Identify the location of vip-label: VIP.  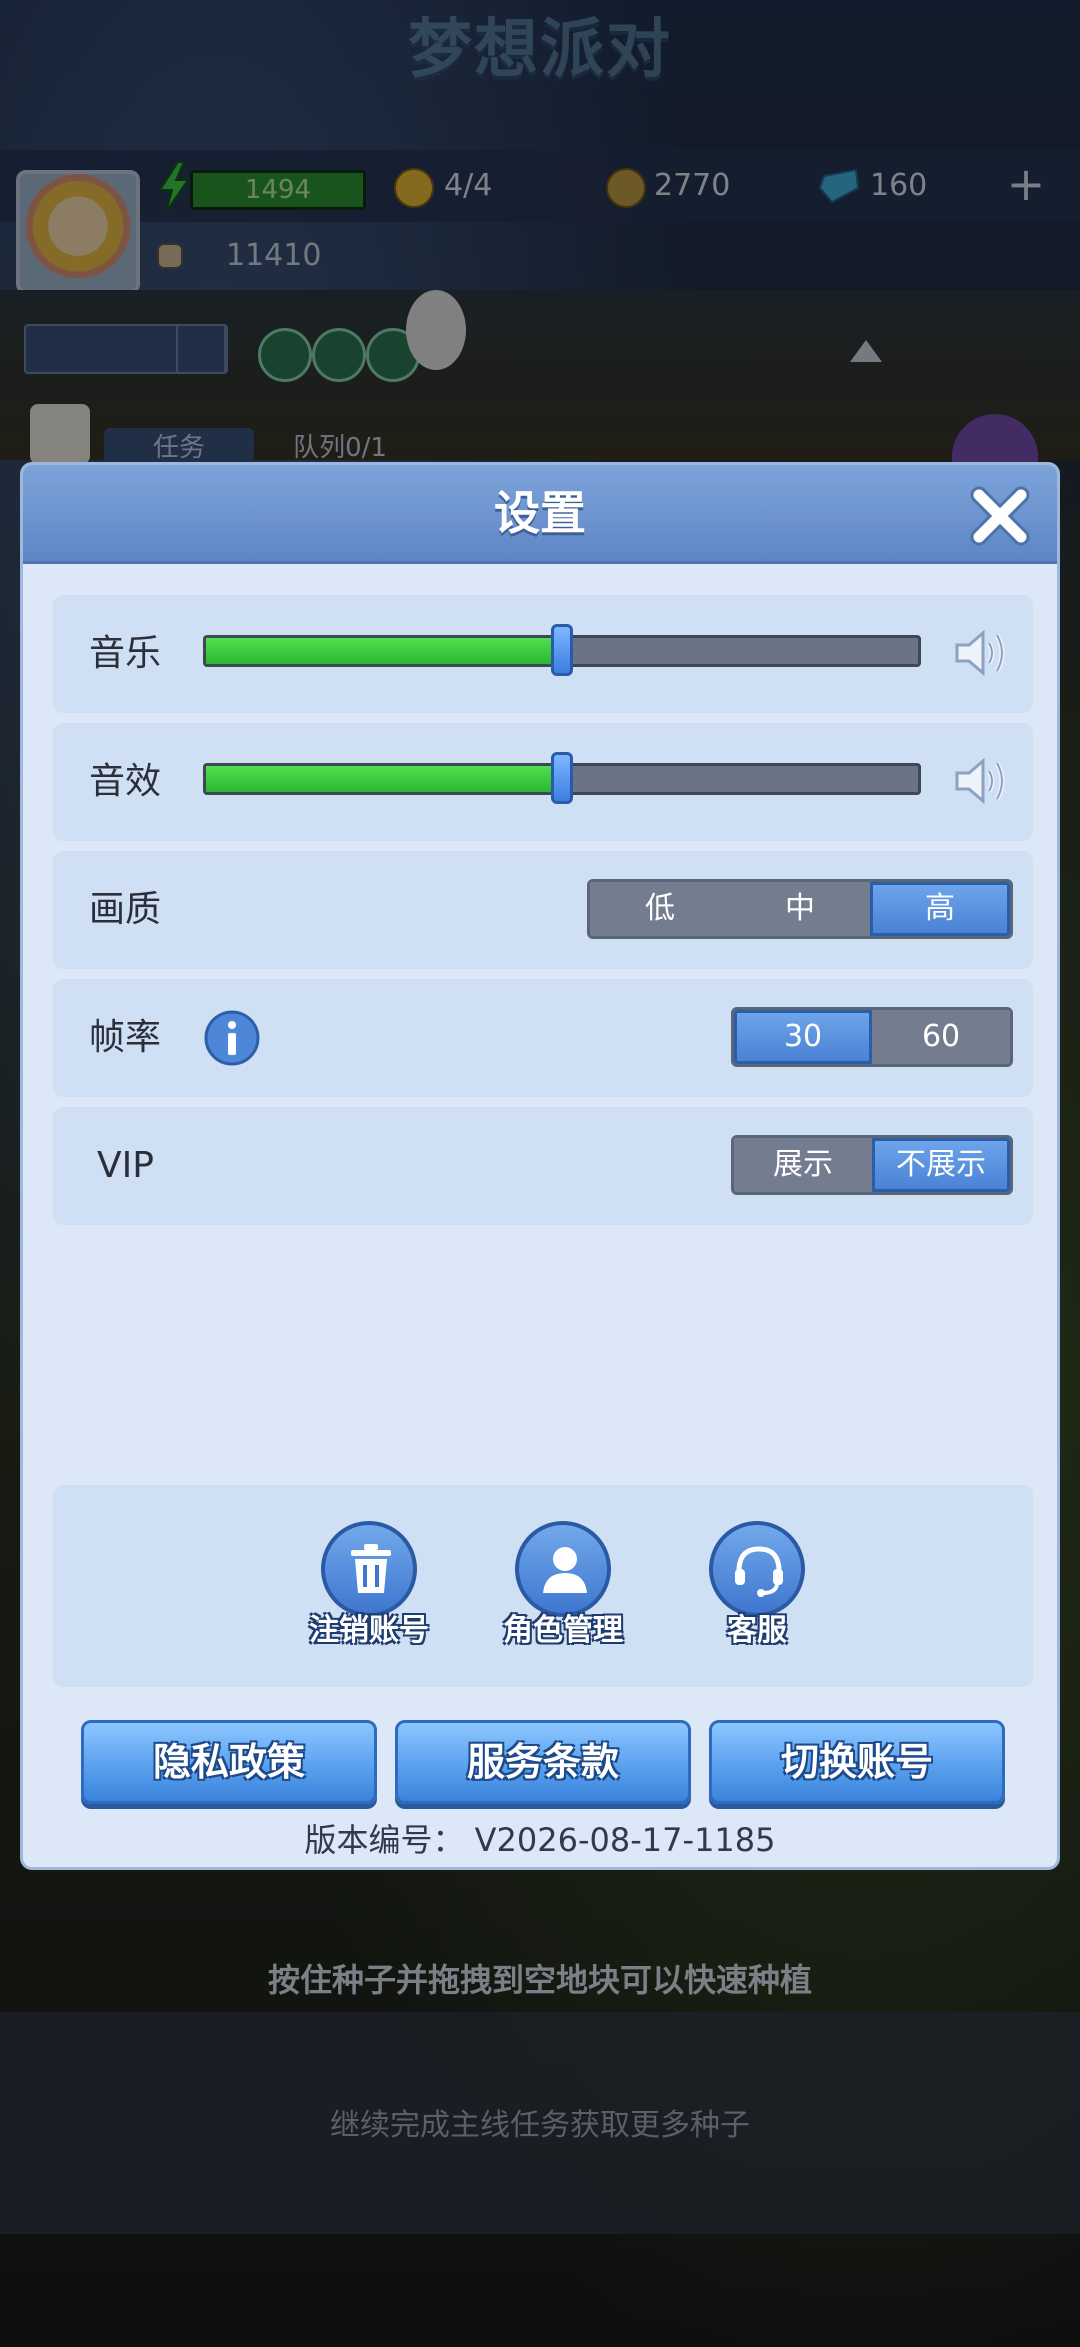
(125, 1165).